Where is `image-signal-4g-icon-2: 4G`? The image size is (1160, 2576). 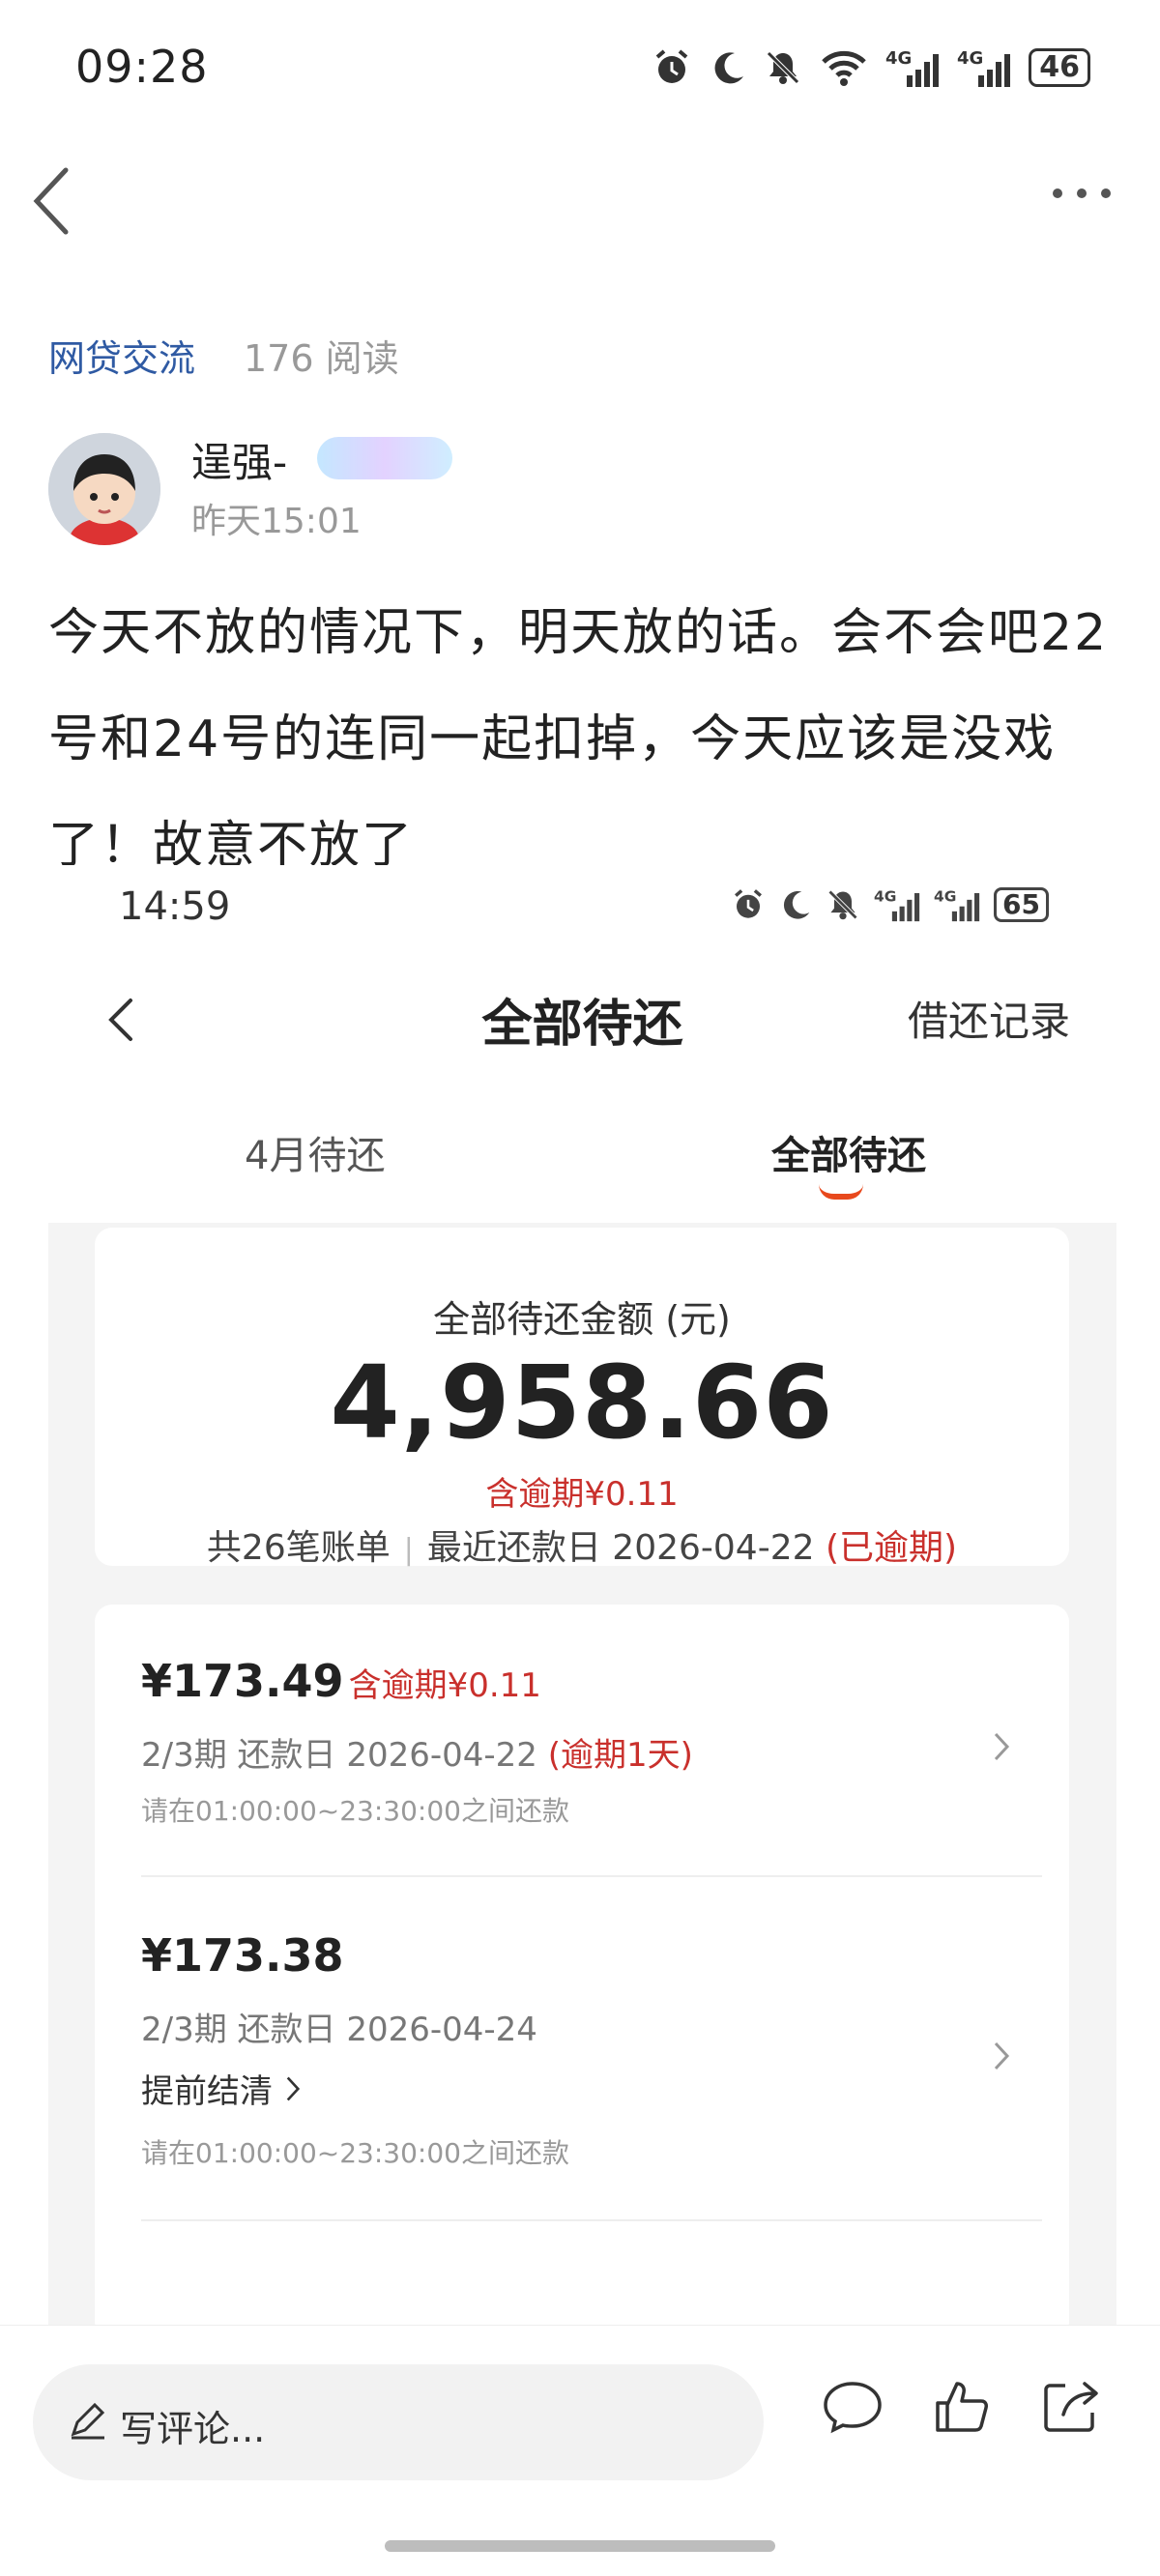
image-signal-4g-icon-2: 4G is located at coordinates (957, 905).